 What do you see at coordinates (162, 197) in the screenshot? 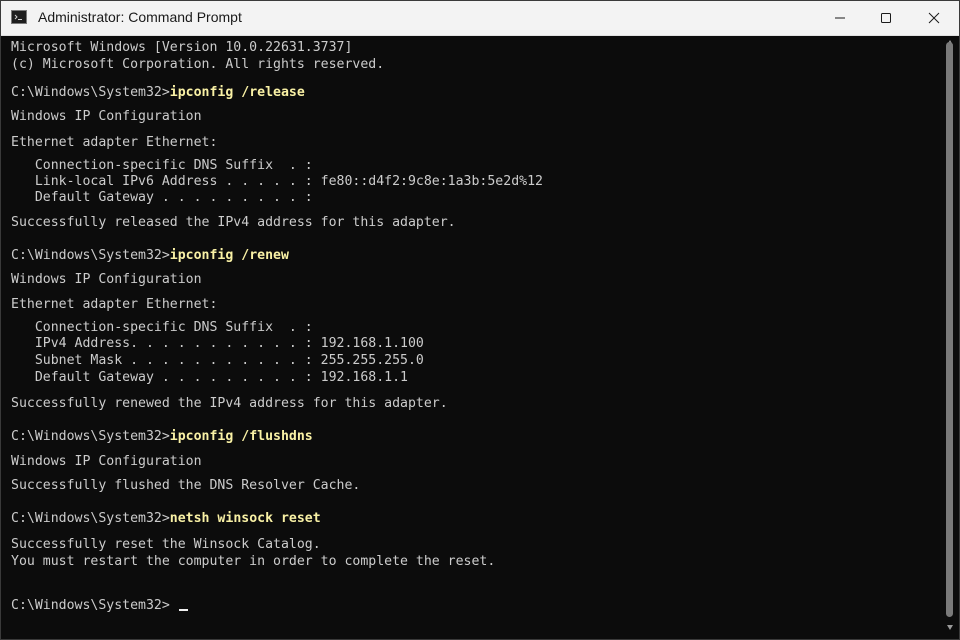
I see `output-line: Default Gateway . . . . . . . . . :` at bounding box center [162, 197].